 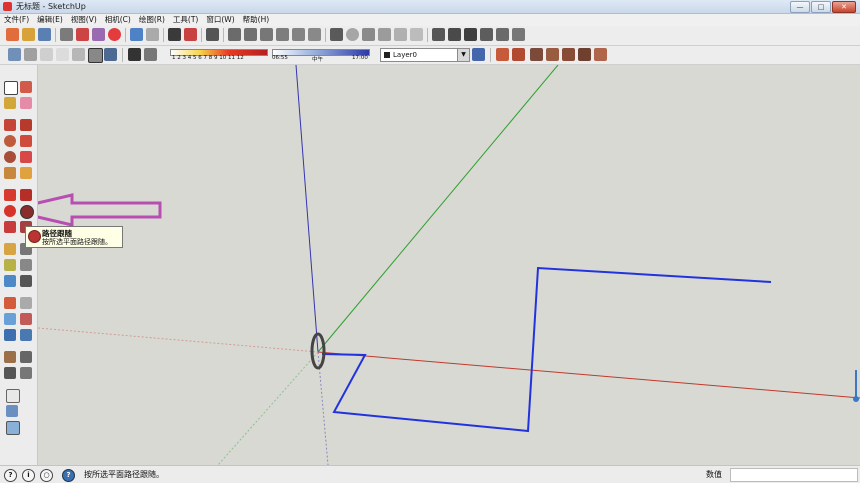 I want to click on wireframe-icon, so click(x=336, y=34).